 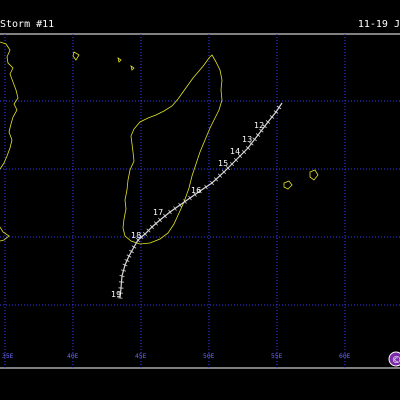 I want to click on lon-label: 55E, so click(x=277, y=356).